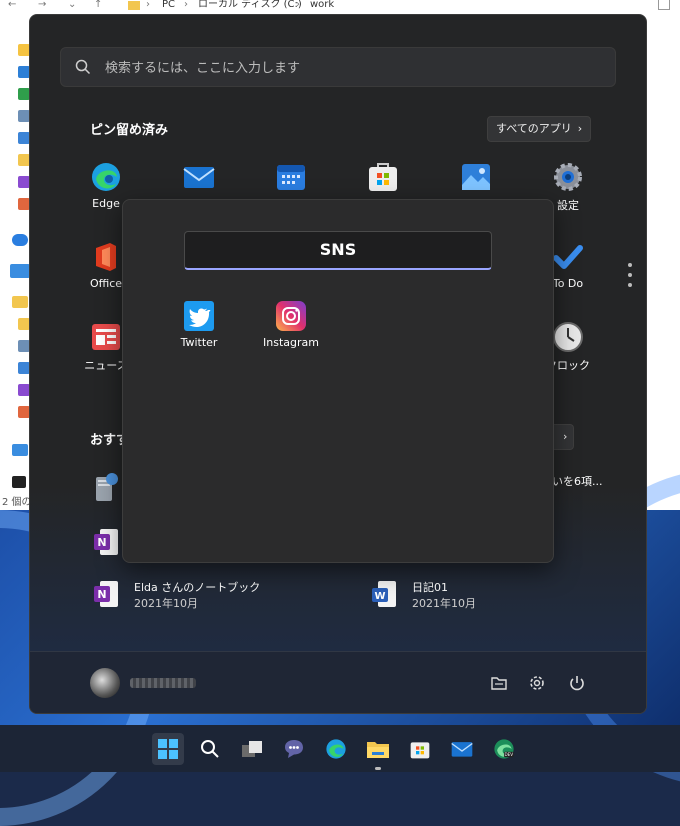 The height and width of the screenshot is (826, 680). What do you see at coordinates (664, 5) in the screenshot?
I see `file-icon` at bounding box center [664, 5].